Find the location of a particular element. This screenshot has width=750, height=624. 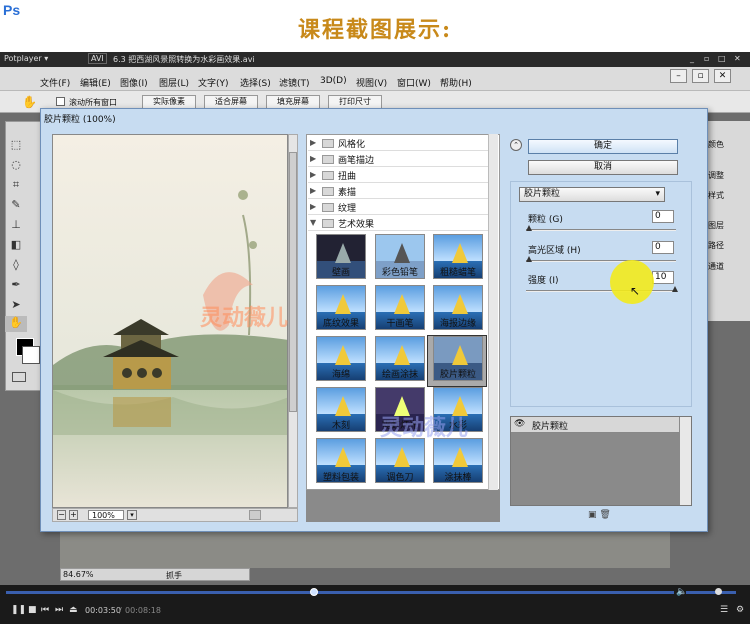

brush-tool-icon: ✎ is located at coordinates (16, 206).